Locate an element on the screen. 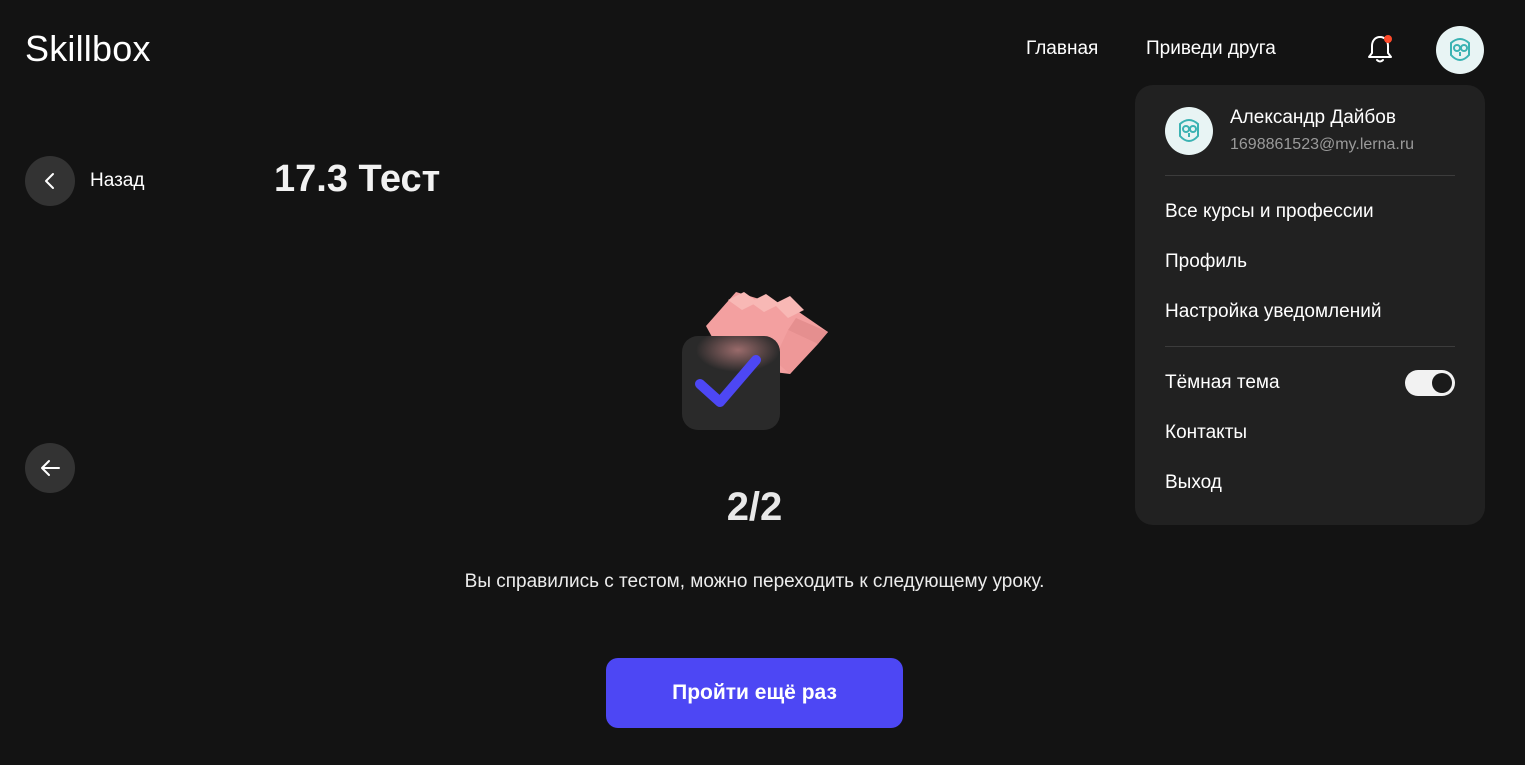 Image resolution: width=1525 pixels, height=765 pixels. menu-item-notification-settings: Настройка уведомлений is located at coordinates (1273, 312).